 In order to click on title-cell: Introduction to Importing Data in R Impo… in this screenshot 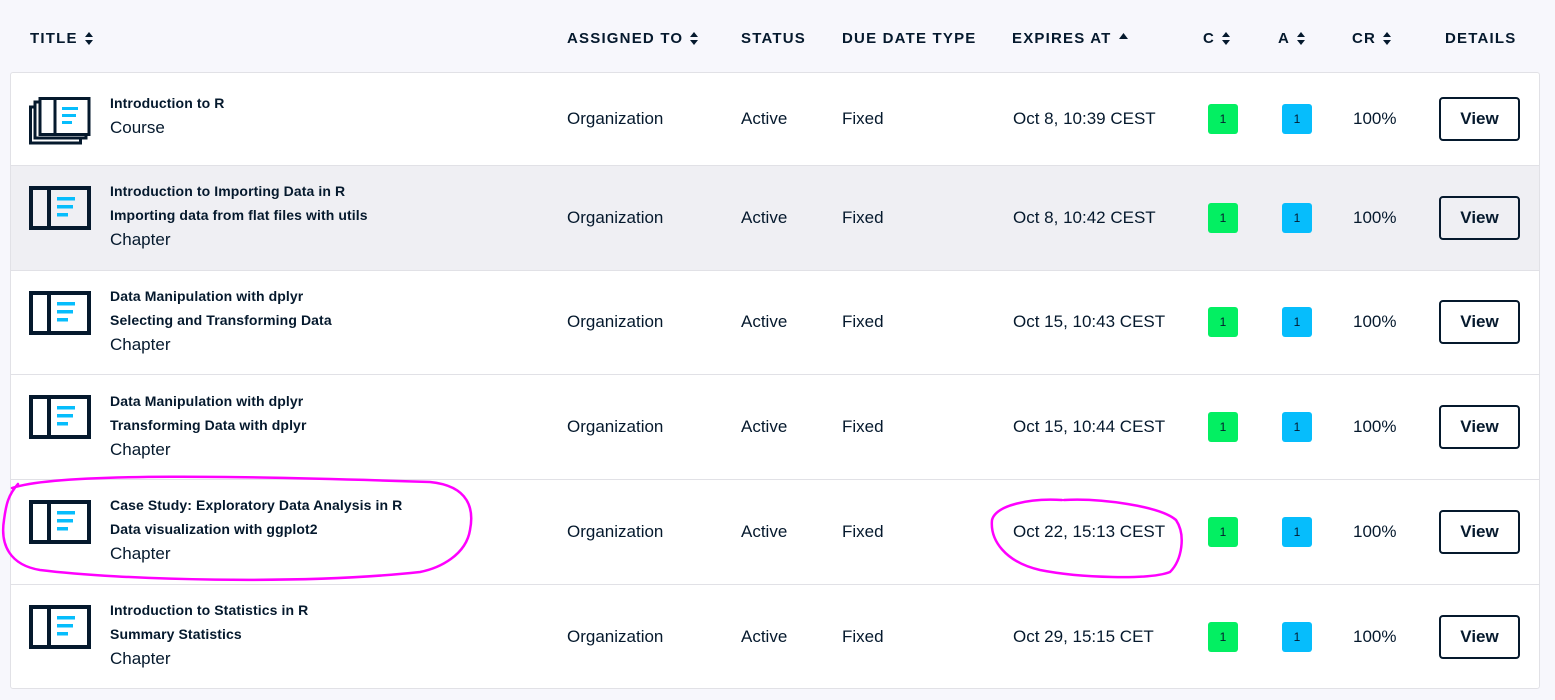, I will do `click(239, 216)`.